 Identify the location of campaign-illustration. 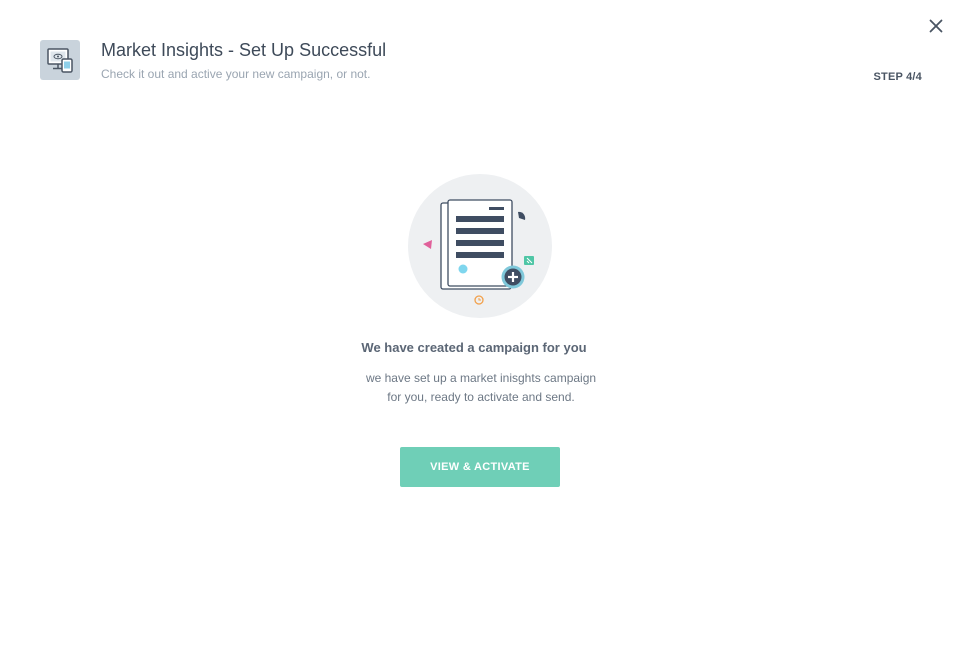
(480, 246).